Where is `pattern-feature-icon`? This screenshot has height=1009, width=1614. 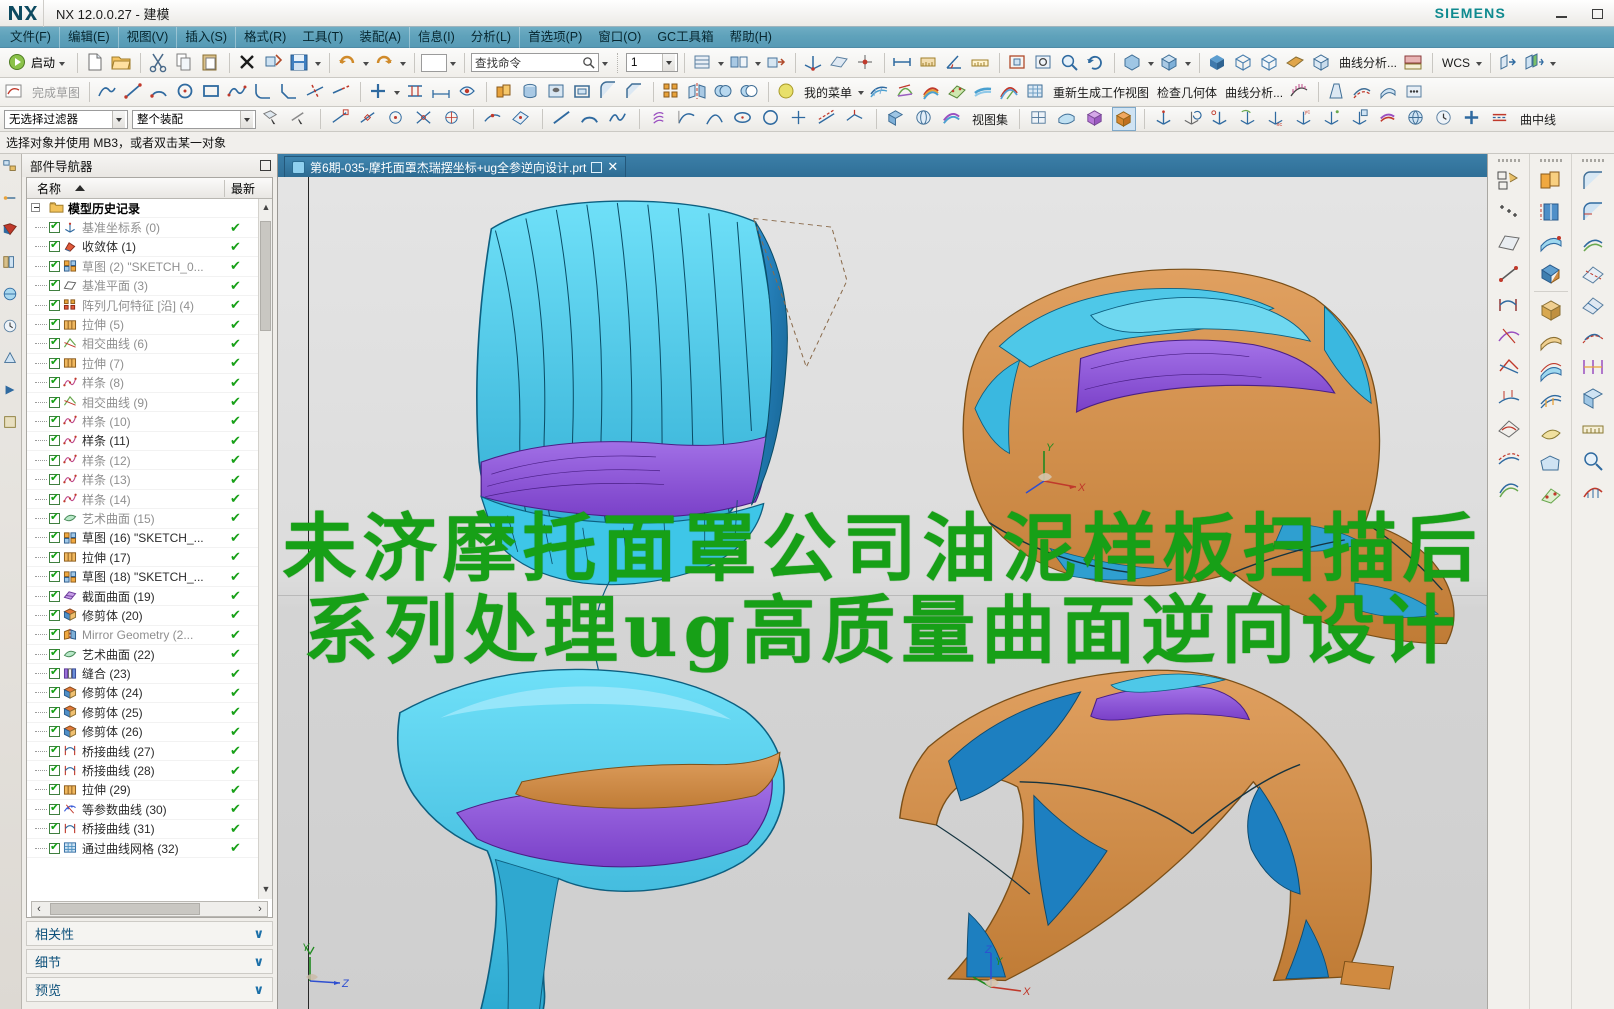 pattern-feature-icon is located at coordinates (672, 92).